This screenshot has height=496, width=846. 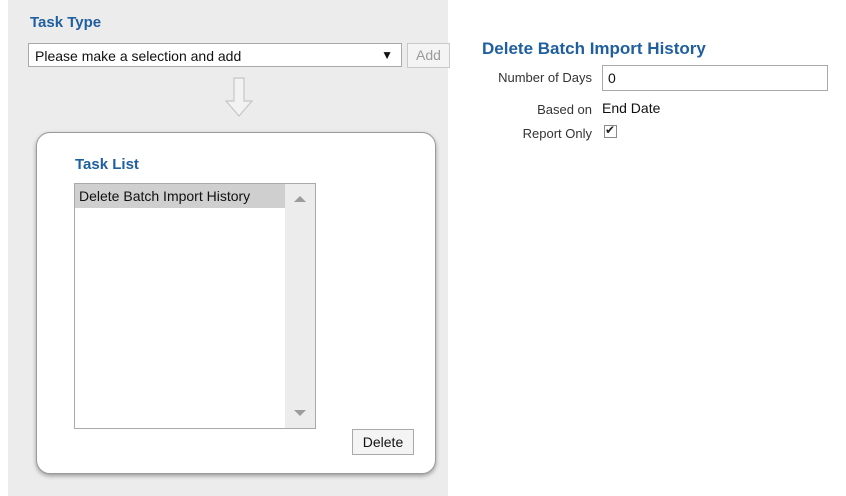 I want to click on list-item: Delete Batch Import History, so click(x=180, y=196).